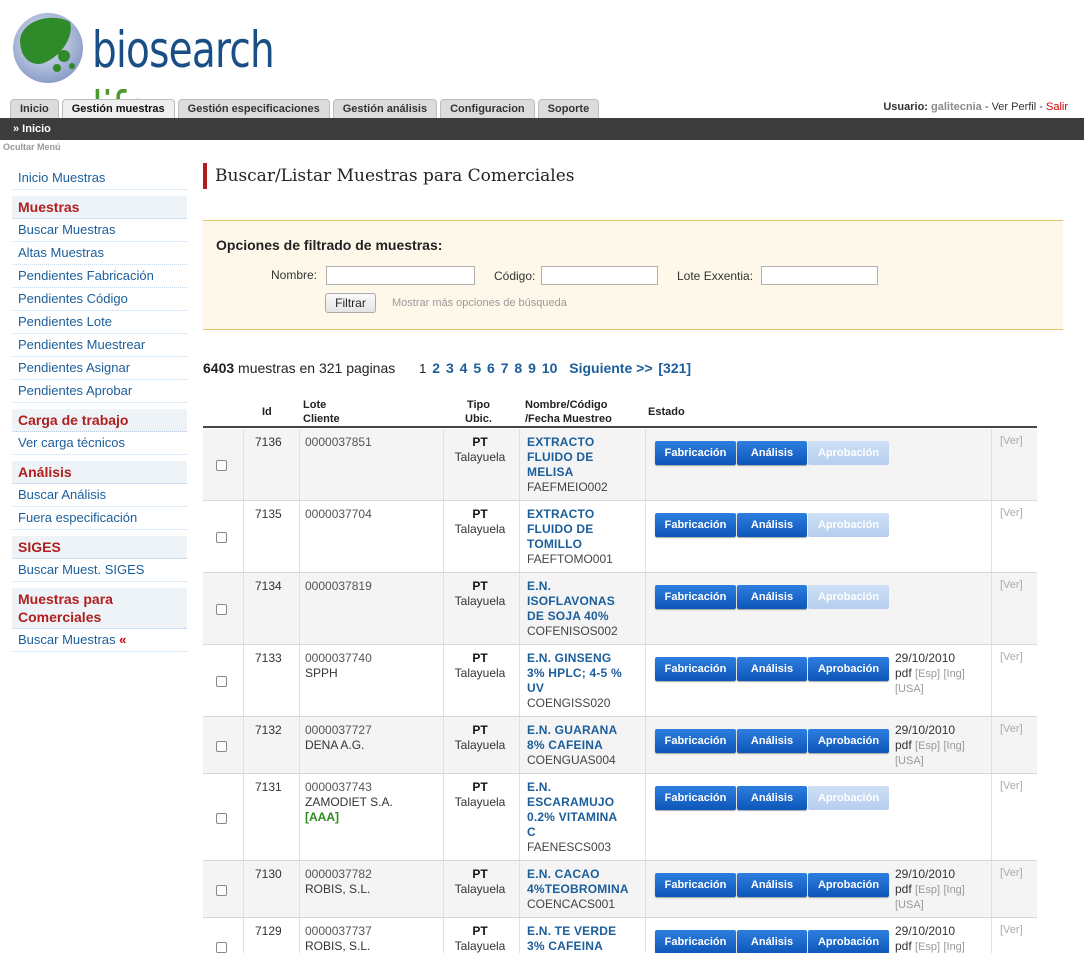 This screenshot has height=953, width=1084. I want to click on sample-name-link: ISOFLAVONAS, so click(586, 601).